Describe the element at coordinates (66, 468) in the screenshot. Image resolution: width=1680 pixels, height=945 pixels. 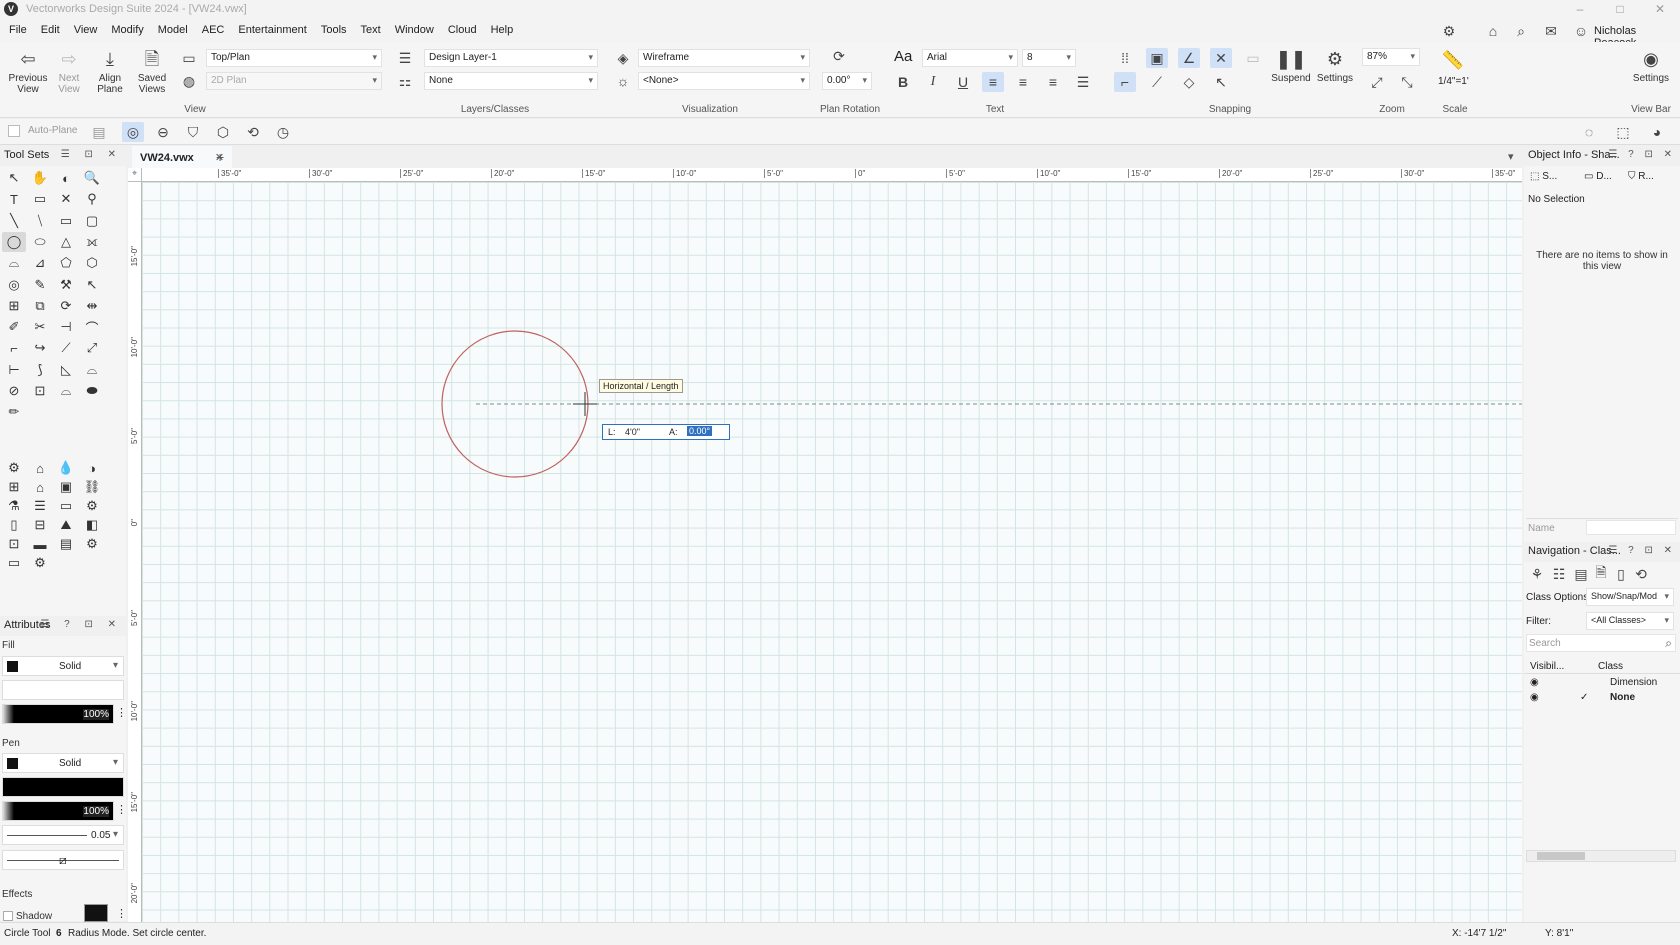
I see `toolset-3-icon: 💧` at that location.